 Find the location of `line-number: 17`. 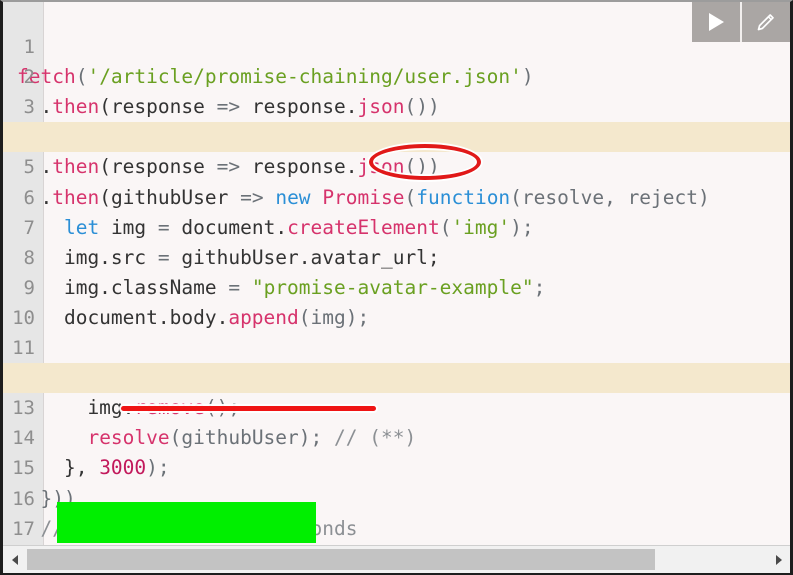

line-number: 17 is located at coordinates (23, 528).